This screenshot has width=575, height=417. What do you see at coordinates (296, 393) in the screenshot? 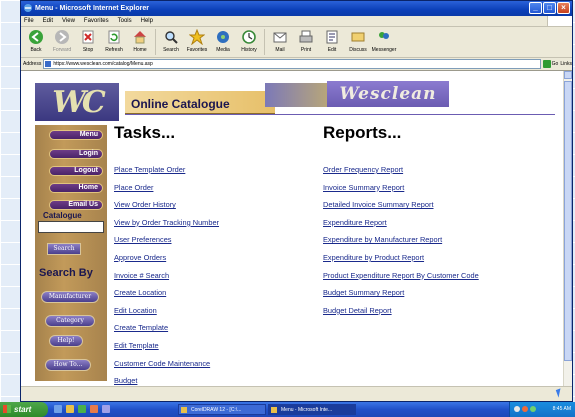
I see `status-bar` at bounding box center [296, 393].